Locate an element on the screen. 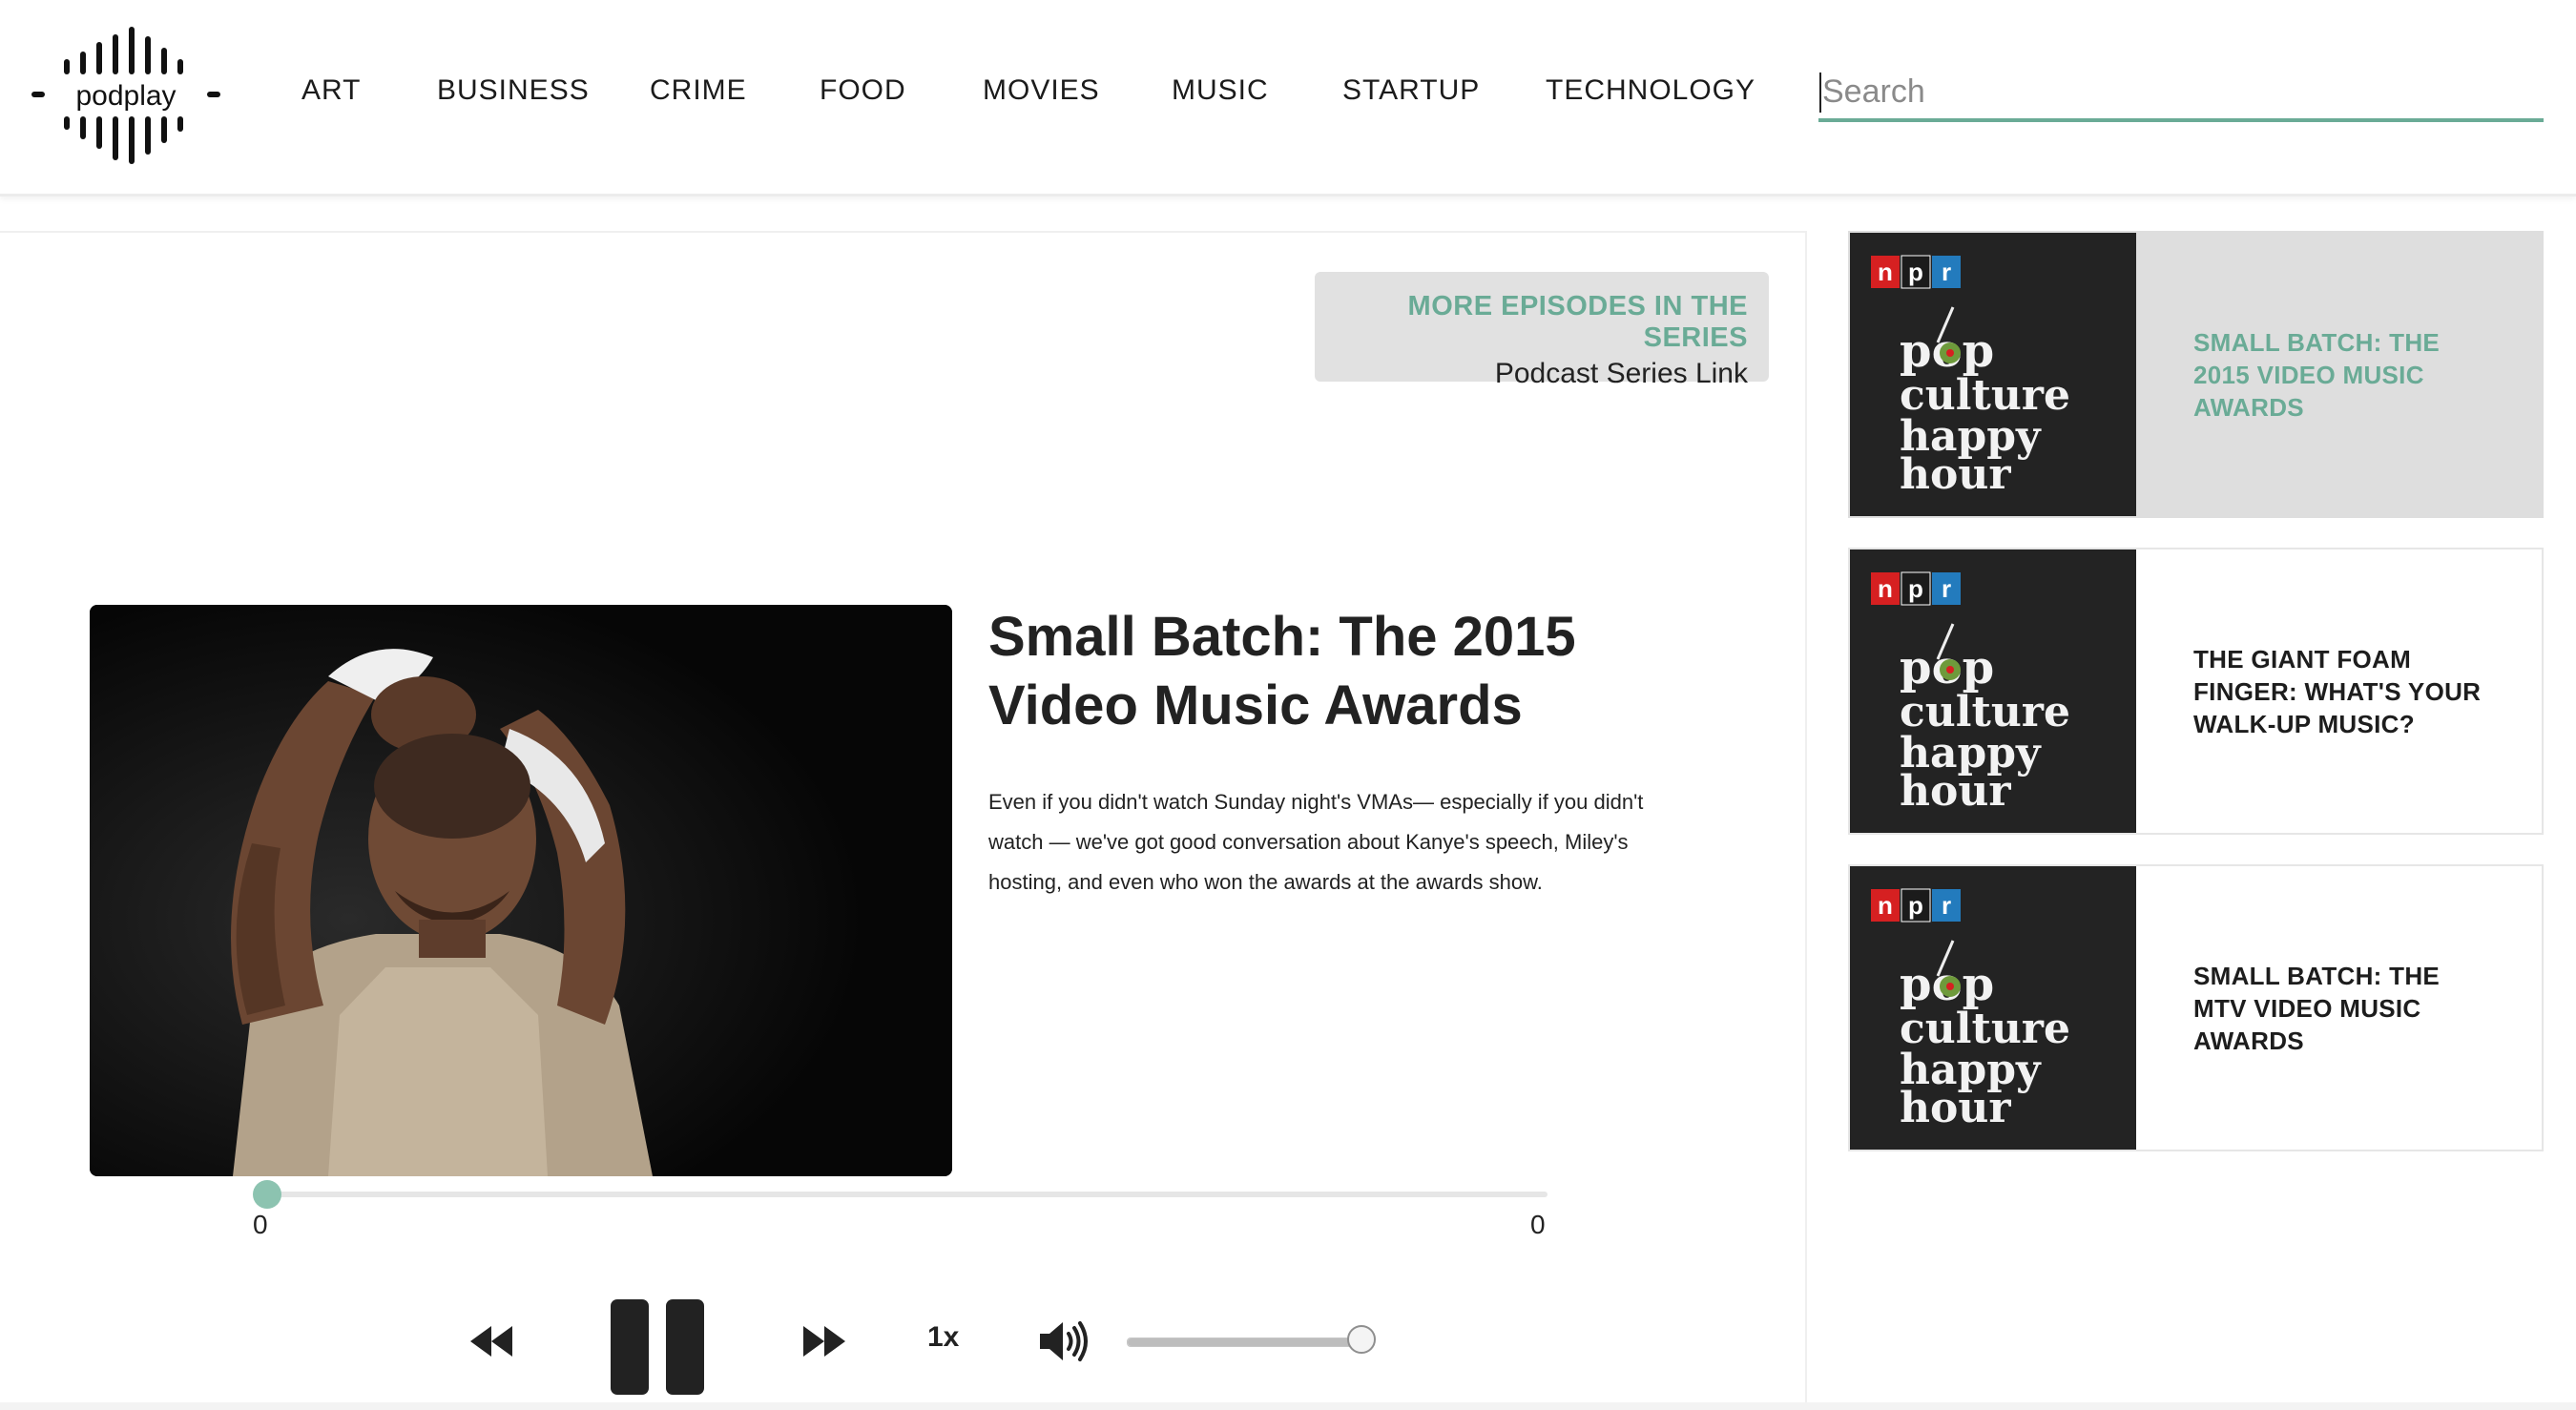  nav-item-art: ART is located at coordinates (331, 91).